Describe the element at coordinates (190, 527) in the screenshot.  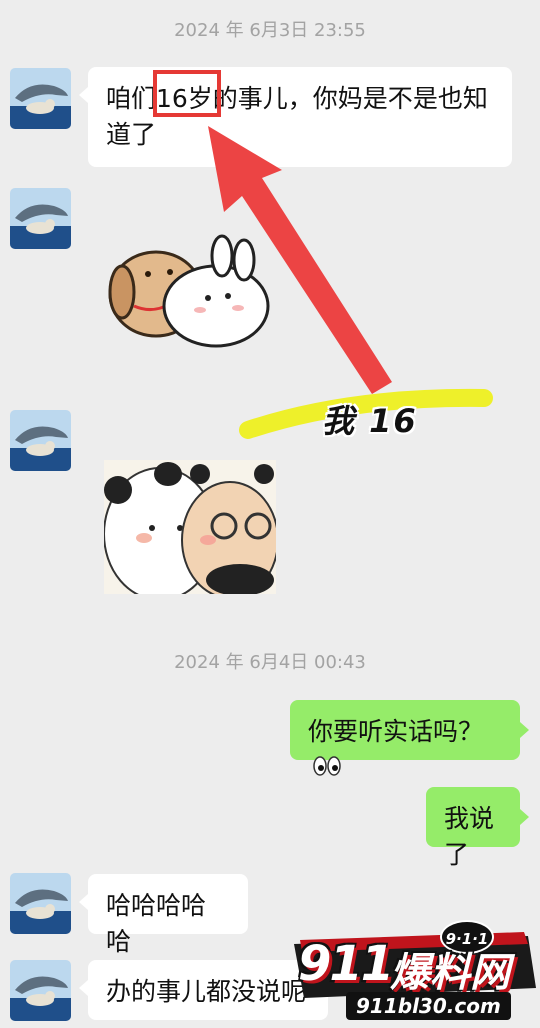
I see `panda-bear-sticker` at that location.